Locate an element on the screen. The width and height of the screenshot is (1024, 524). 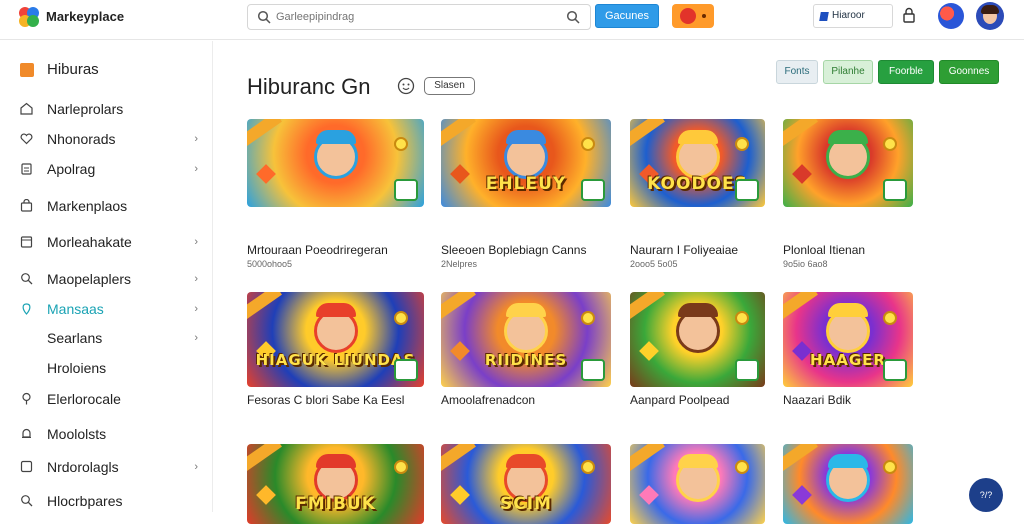
game-thumbnail: HAAGER is located at coordinates (848, 339).